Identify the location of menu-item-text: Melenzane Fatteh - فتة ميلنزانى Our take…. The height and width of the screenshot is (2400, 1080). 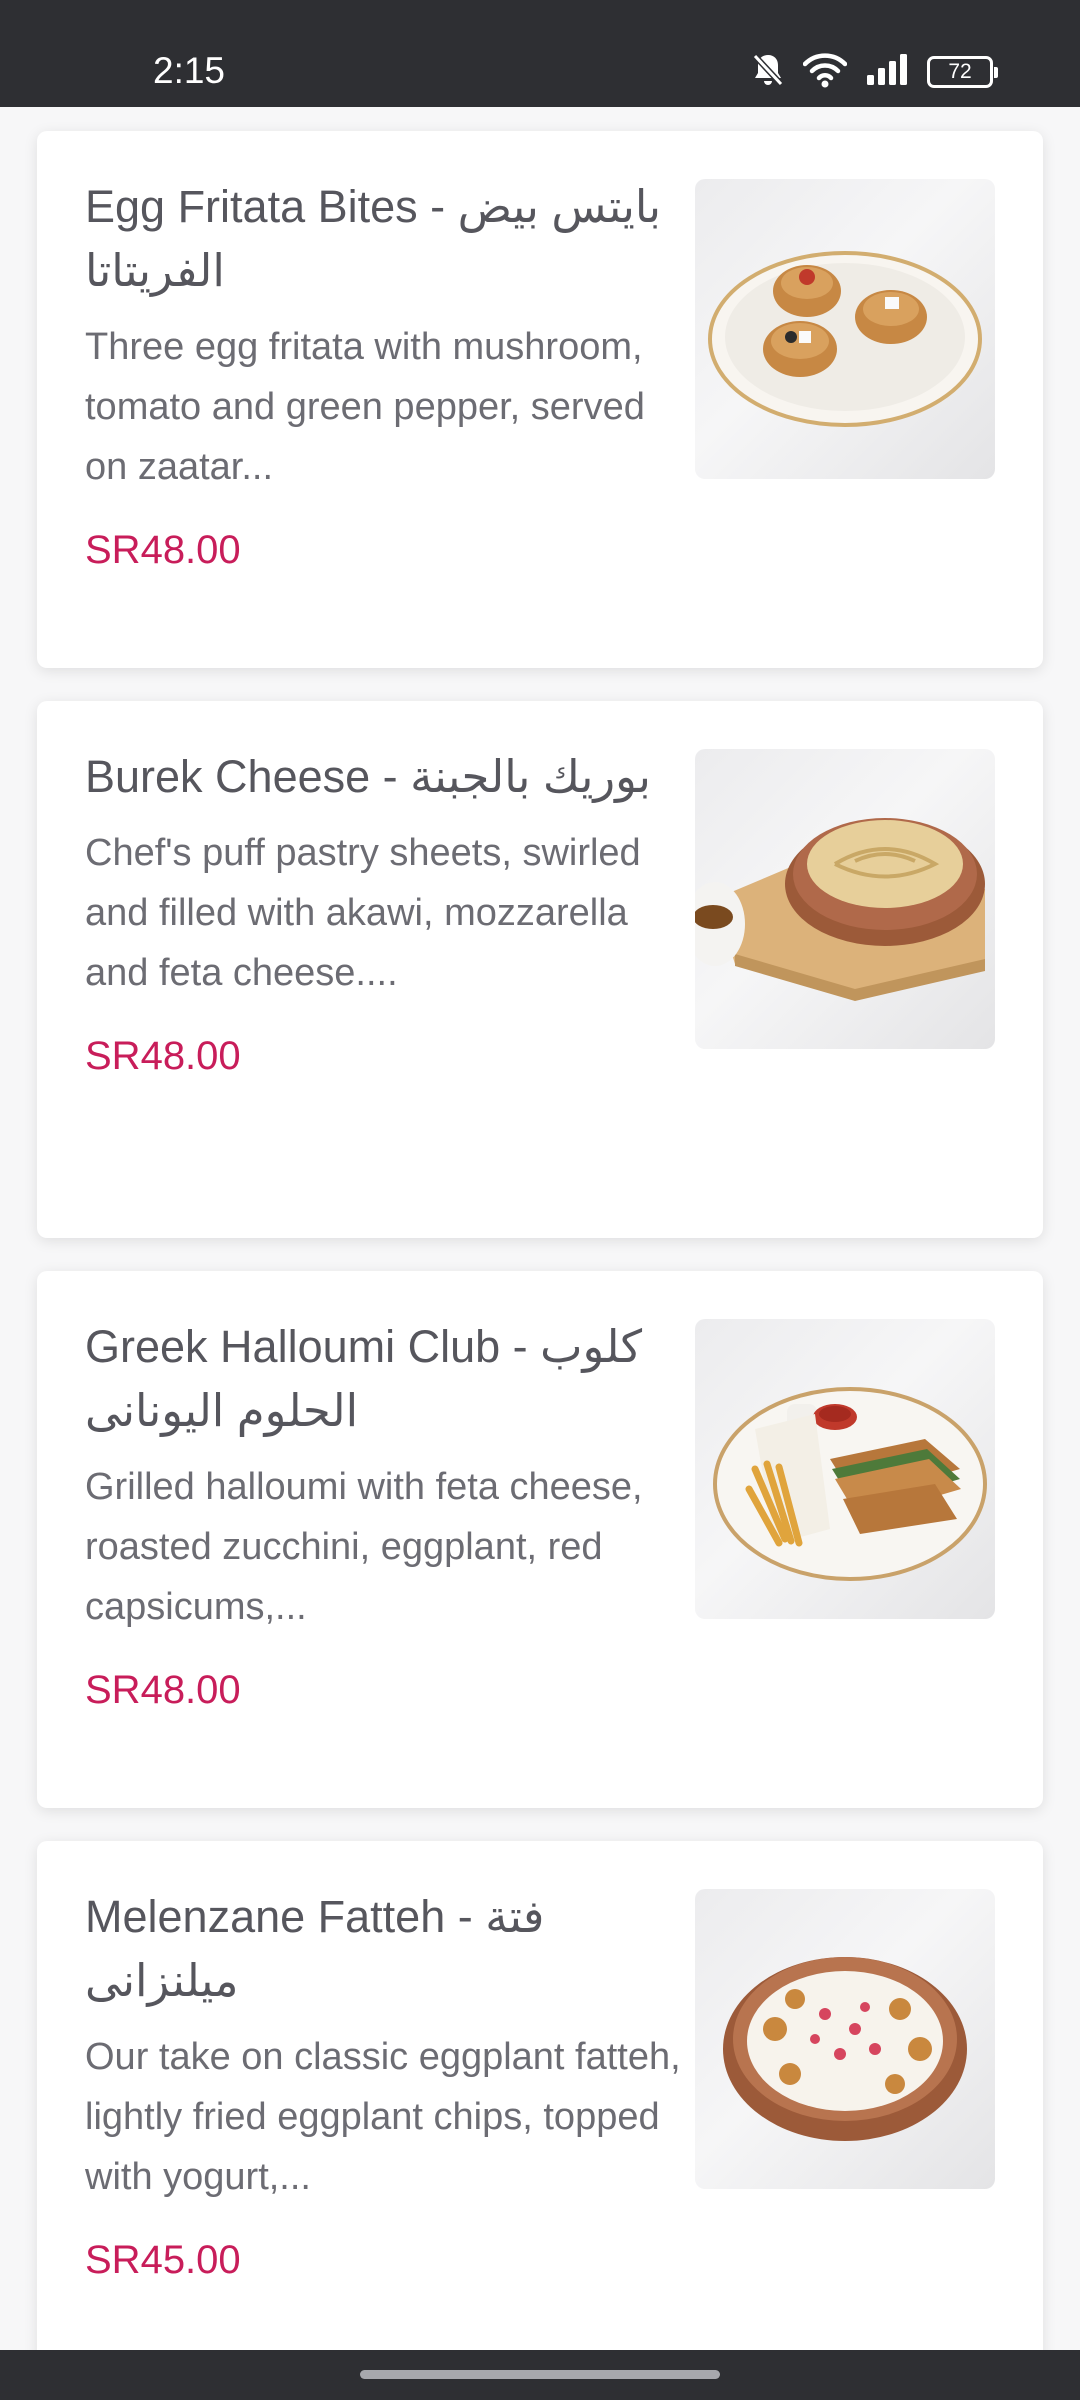
(385, 2085).